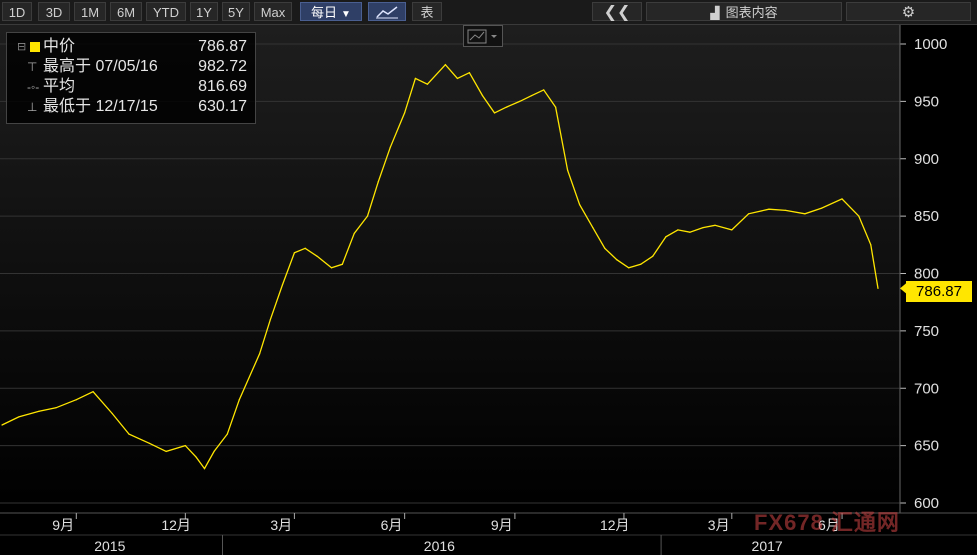 This screenshot has width=977, height=555. Describe the element at coordinates (100, 66) in the screenshot. I see `high-label: 最高于 07/05/16` at that location.